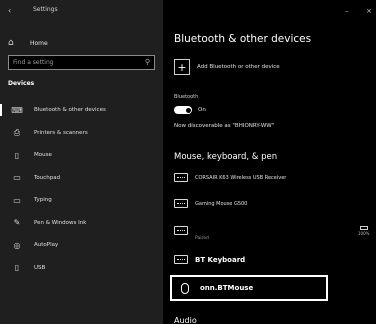 The height and width of the screenshot is (324, 382). I want to click on sidebar-item-autoplay: ◎ AutoPlay, so click(81, 245).